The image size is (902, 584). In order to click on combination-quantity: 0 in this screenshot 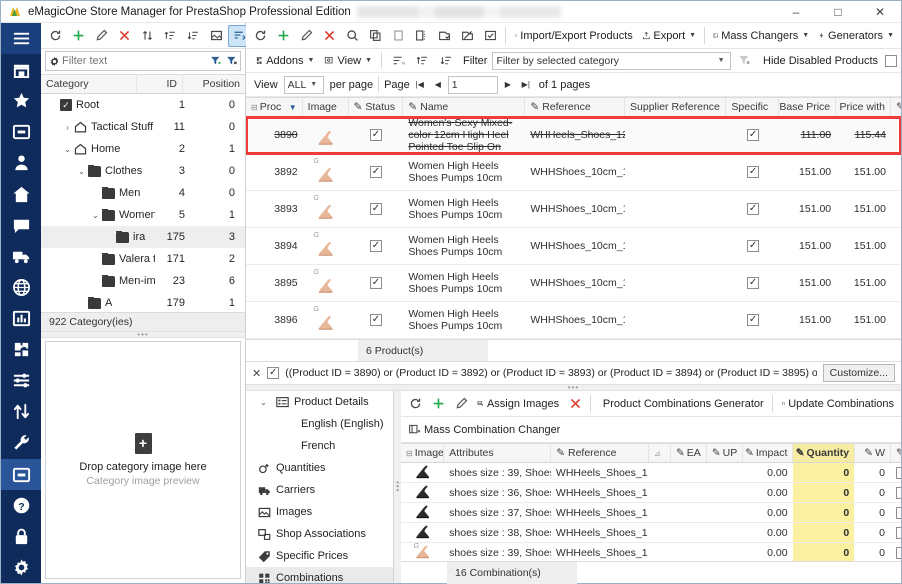, I will do `click(846, 493)`.